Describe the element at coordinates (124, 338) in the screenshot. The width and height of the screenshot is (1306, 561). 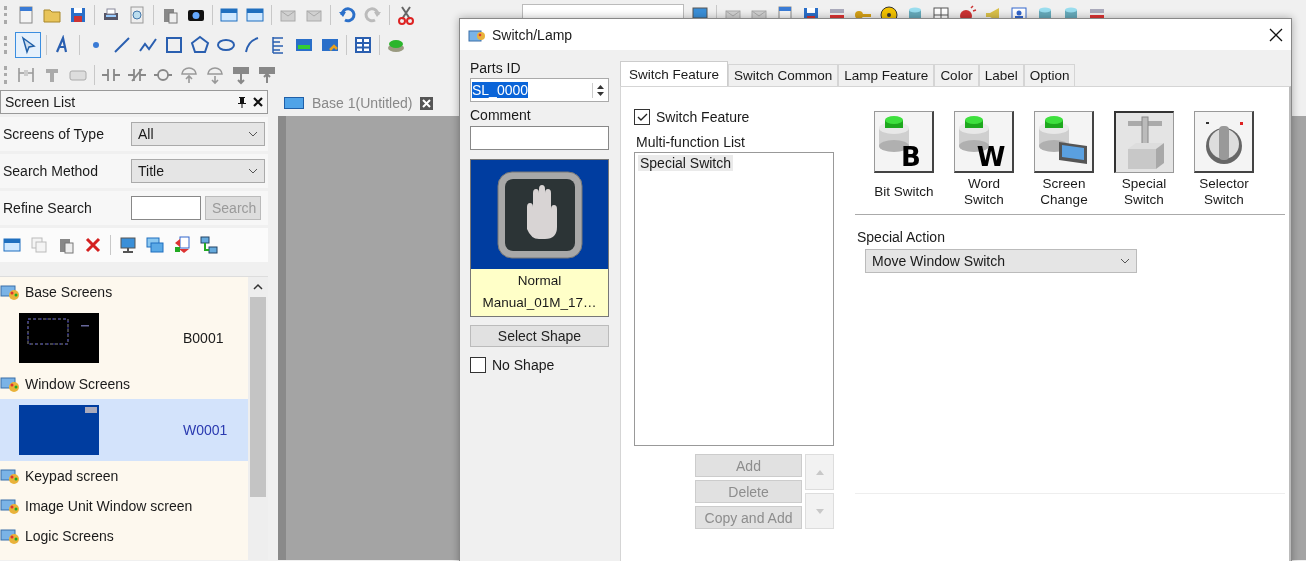
I see `screen-thumbnail-row: B0001` at that location.